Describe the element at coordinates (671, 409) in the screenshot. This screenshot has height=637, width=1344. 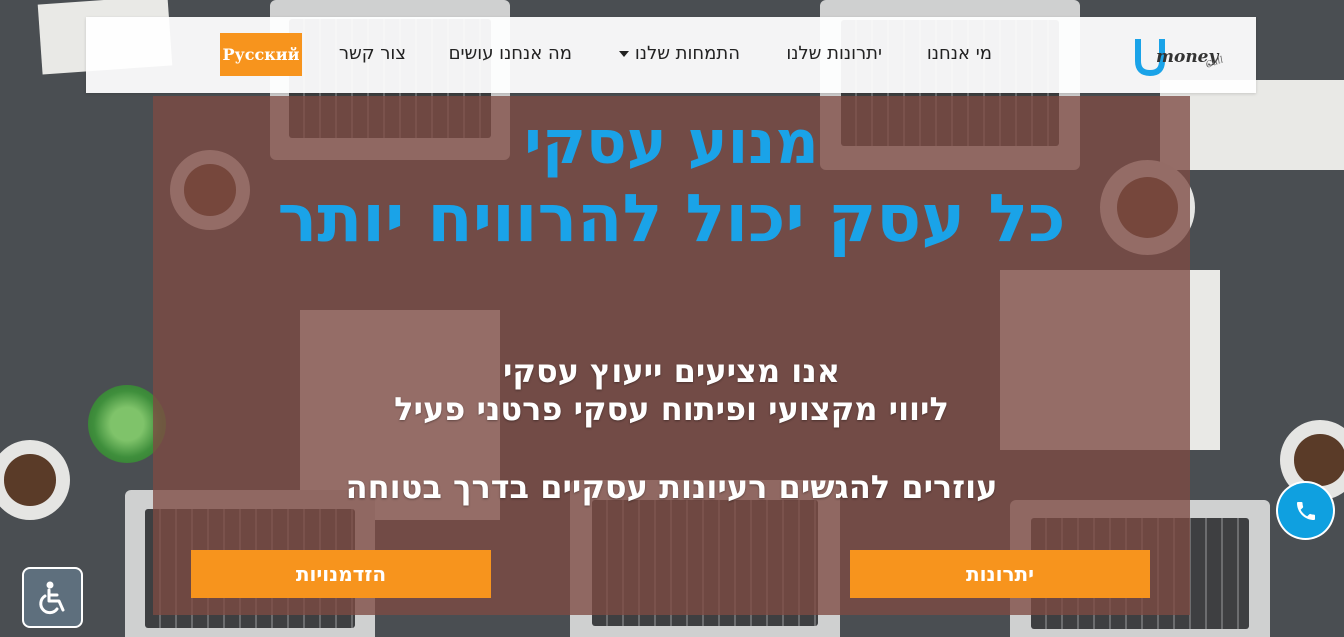
I see `hero-subtext-line2: ליווי מקצועי ופיתוח עסקי פרטני פעיל` at that location.